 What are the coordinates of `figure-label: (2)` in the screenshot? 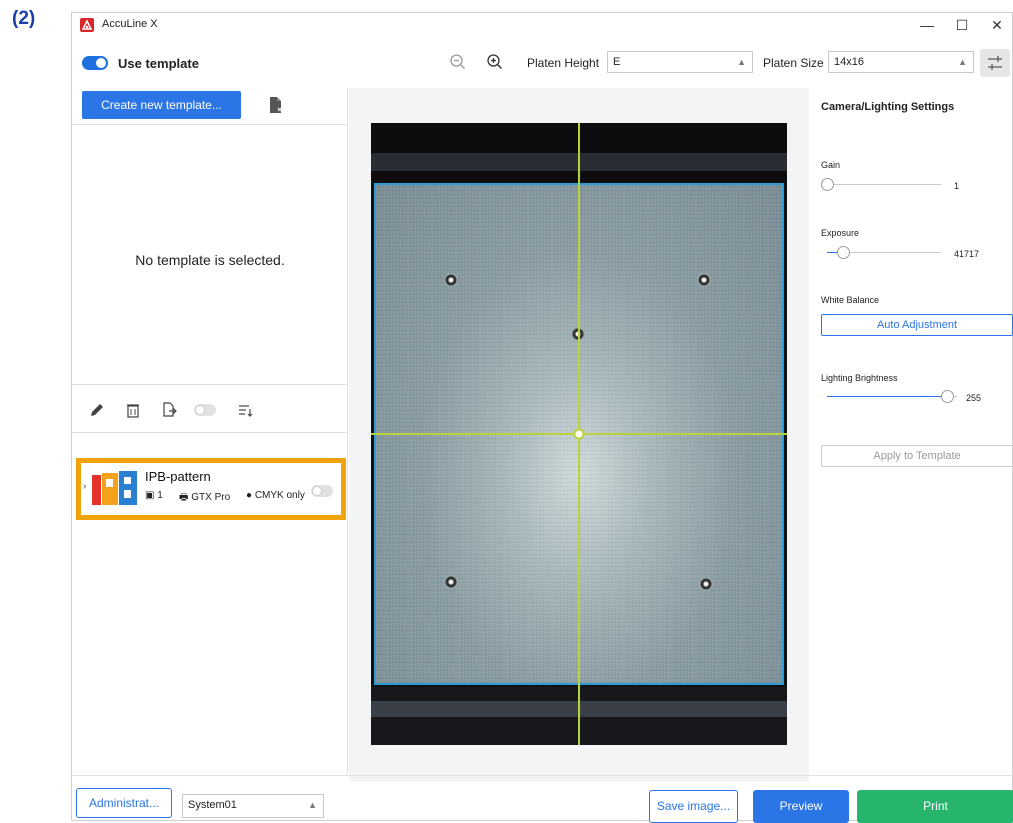 It's located at (24, 18).